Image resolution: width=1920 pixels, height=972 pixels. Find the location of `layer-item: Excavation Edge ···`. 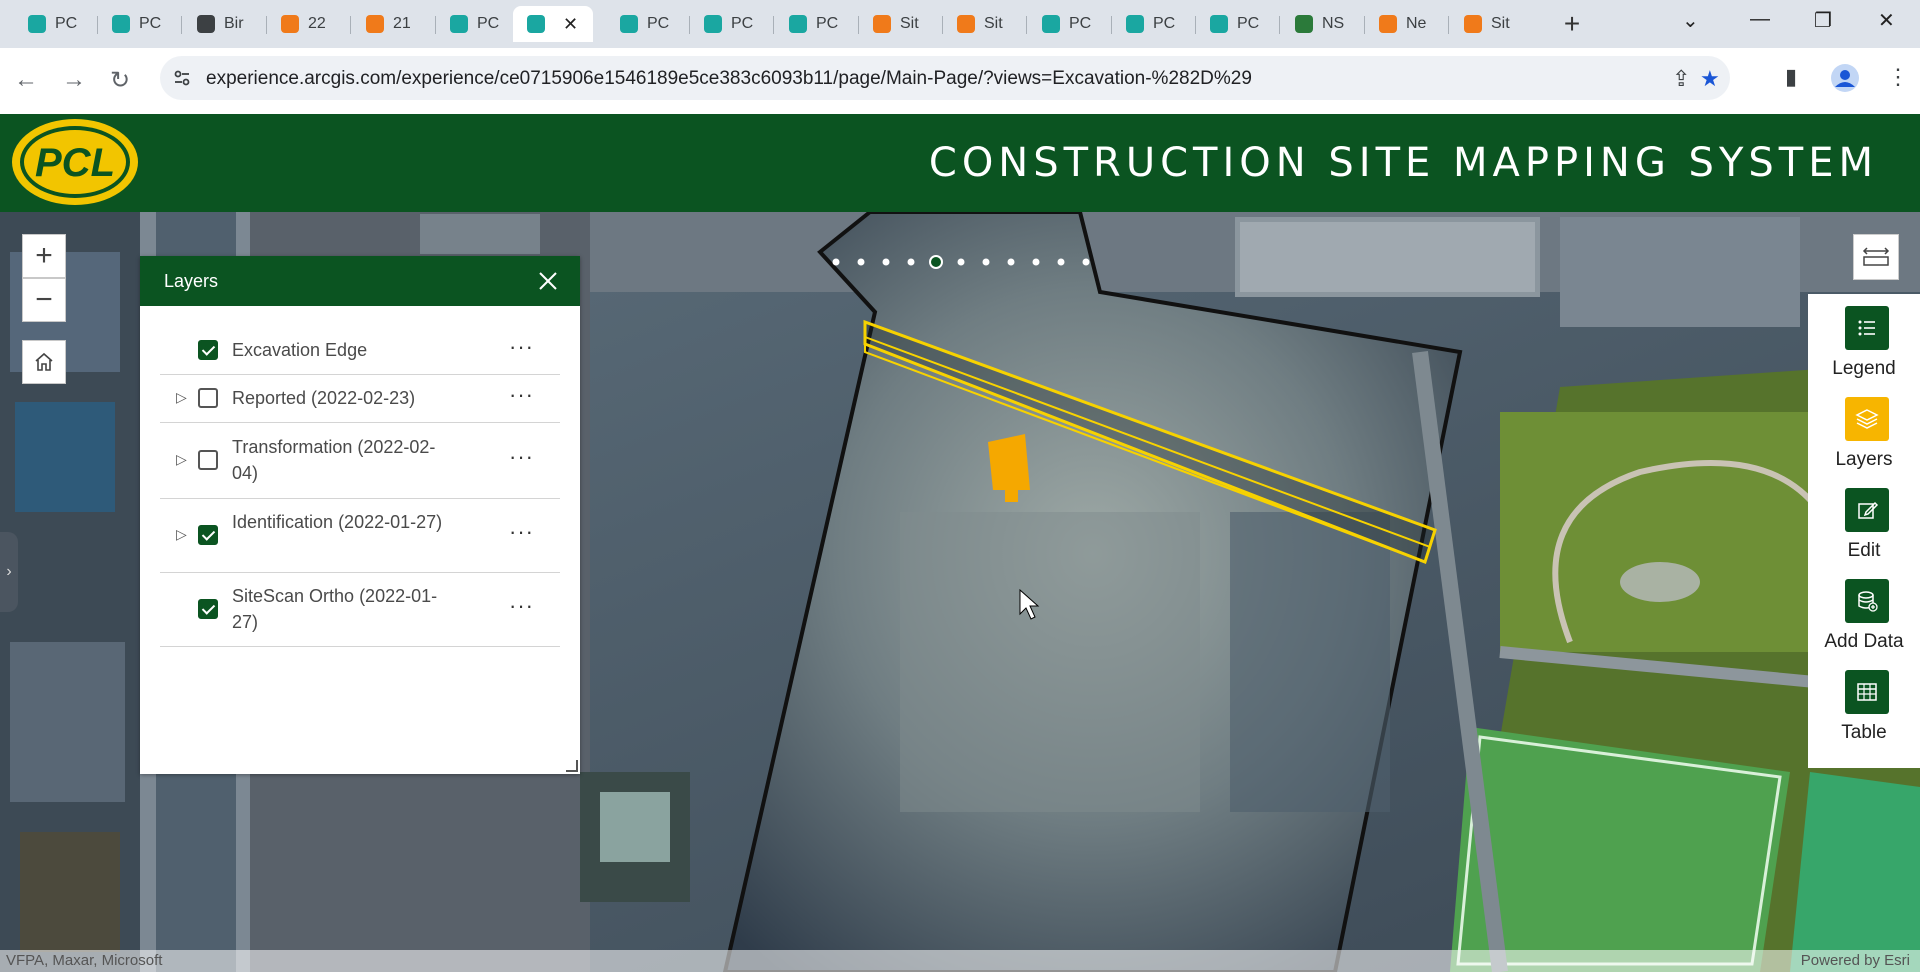

layer-item: Excavation Edge ··· is located at coordinates (360, 350).